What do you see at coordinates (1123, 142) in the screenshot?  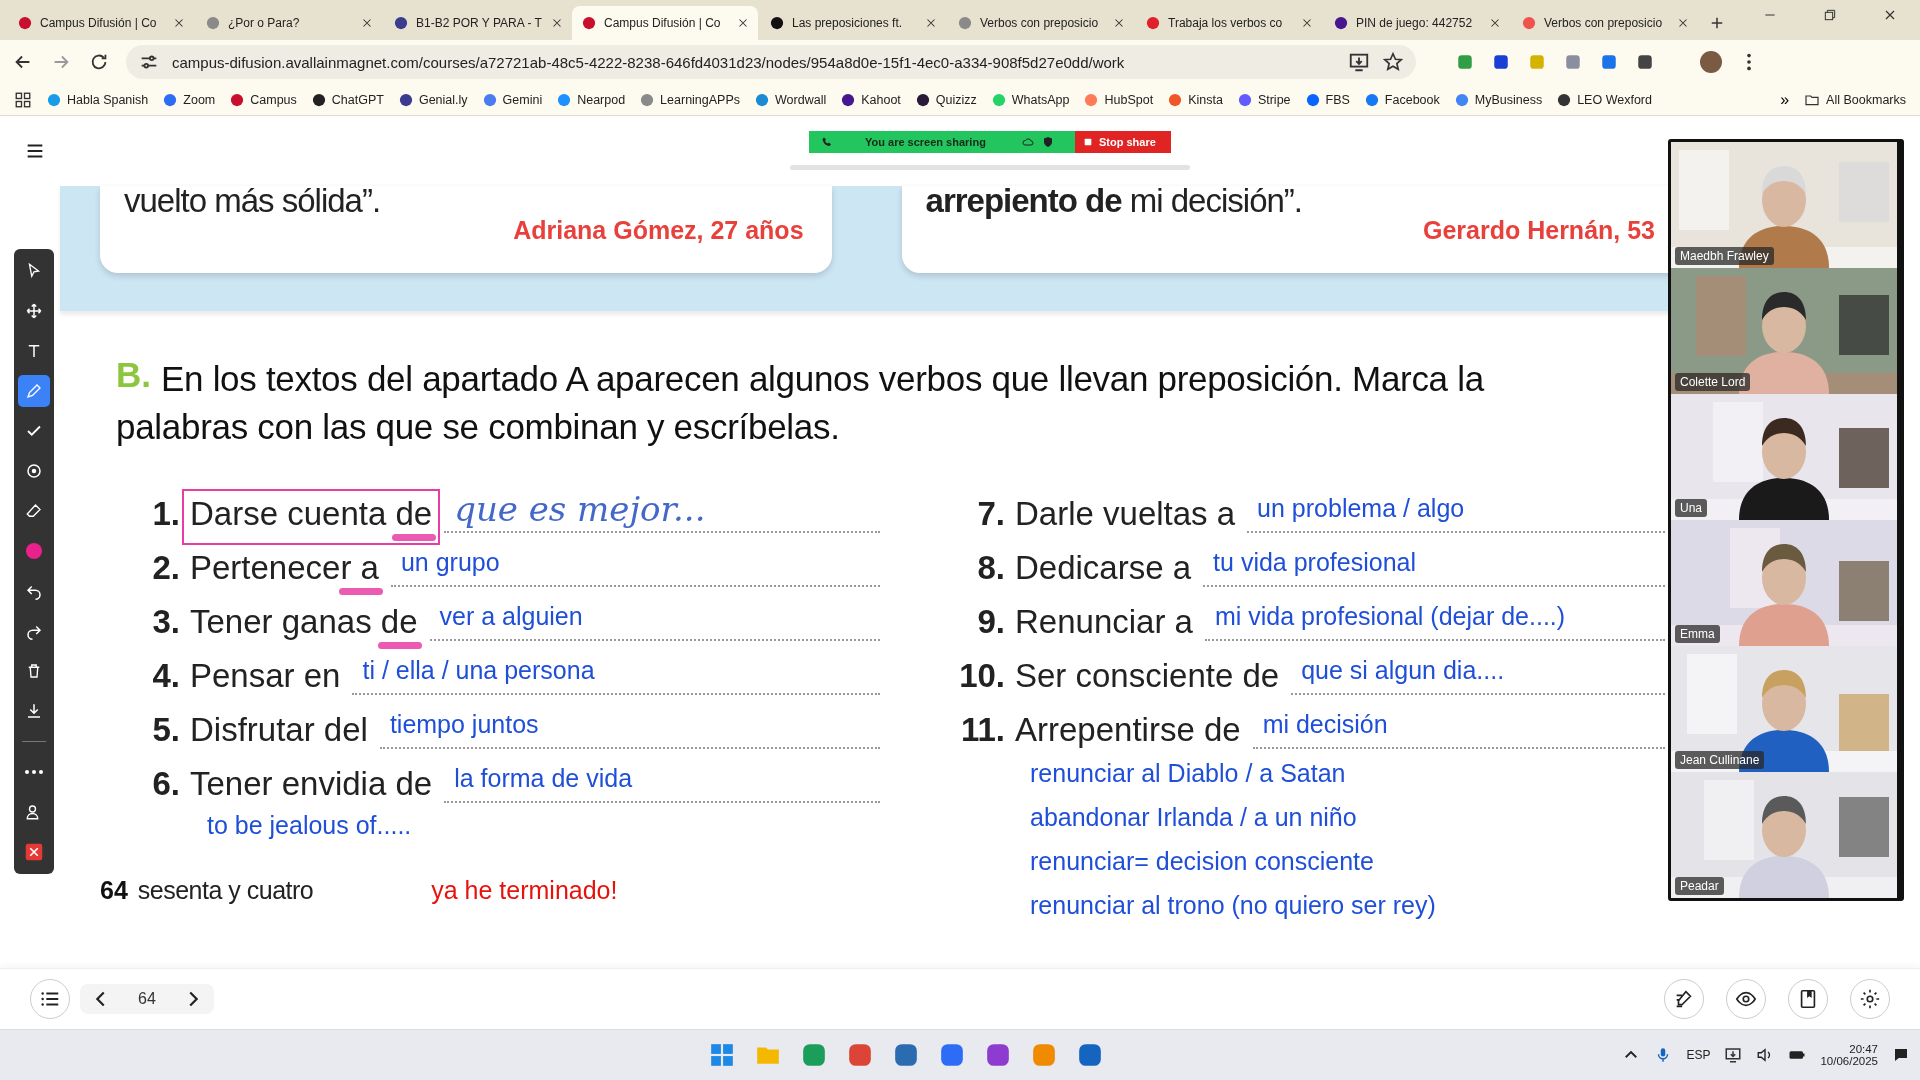 I see `stop-share-button: Stop share` at bounding box center [1123, 142].